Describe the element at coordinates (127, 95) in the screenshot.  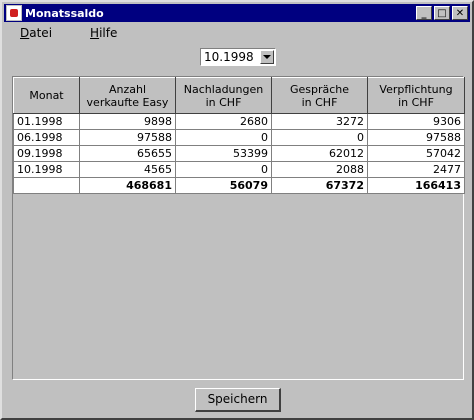
I see `column-header-anzahl: Anzahl verkaufte Easy` at that location.